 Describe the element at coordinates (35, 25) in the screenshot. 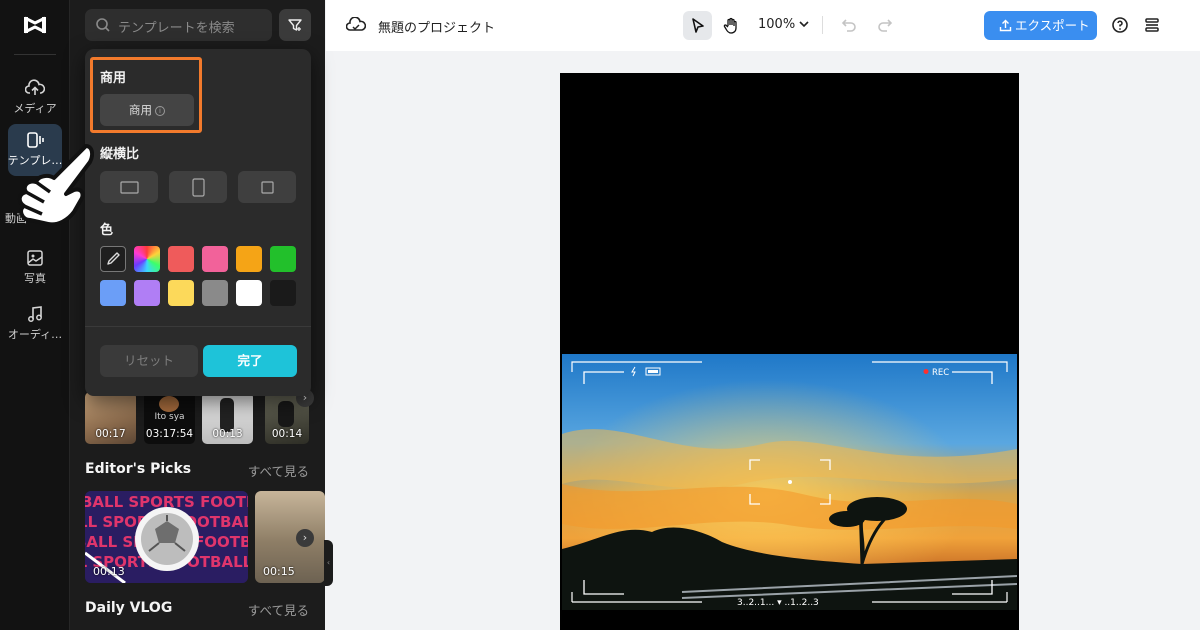

I see `capcut-logo-icon` at that location.